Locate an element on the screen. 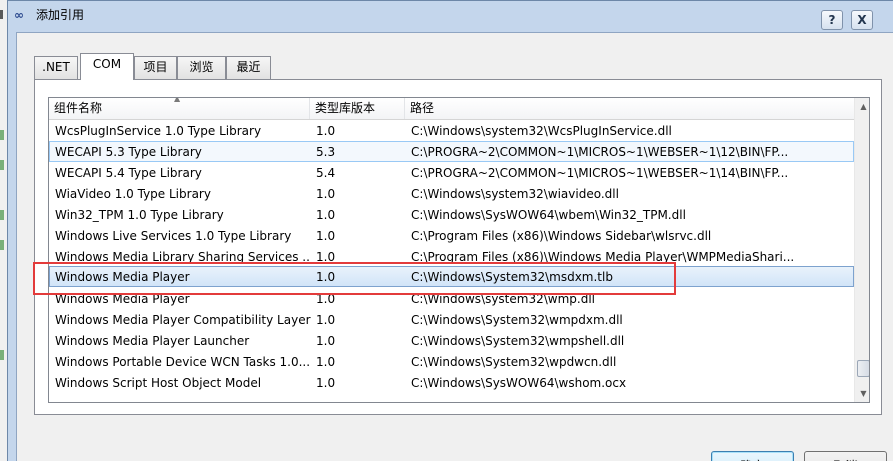  sort-ascending-icon: ▲ is located at coordinates (177, 100).